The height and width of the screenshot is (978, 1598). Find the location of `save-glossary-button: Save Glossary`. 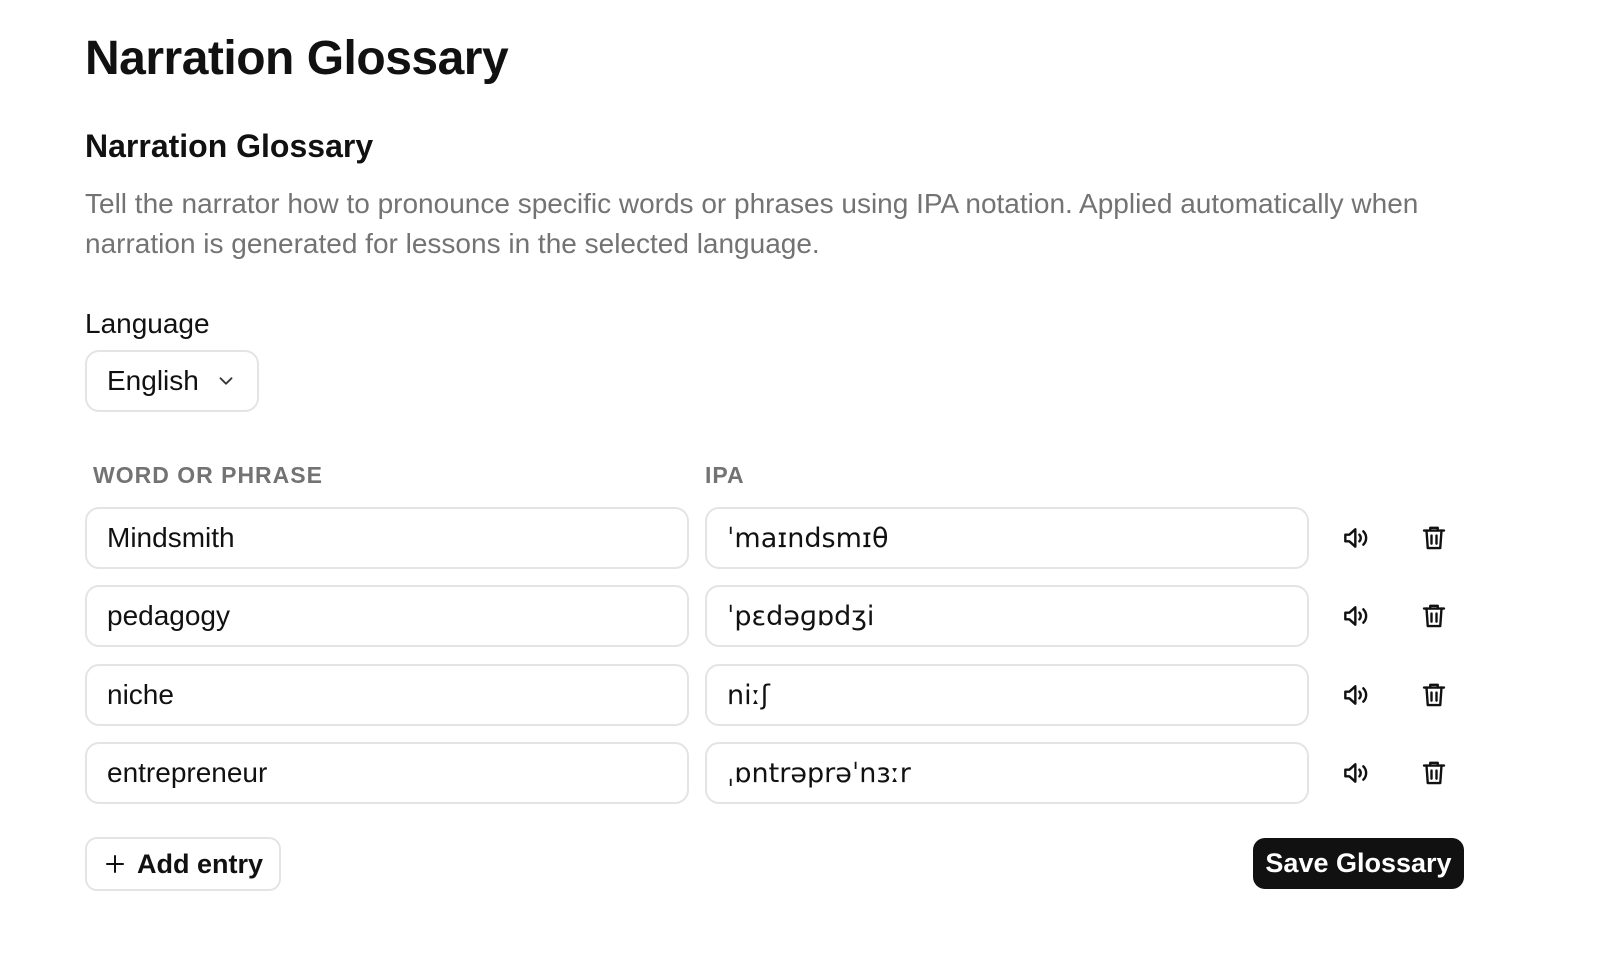

save-glossary-button: Save Glossary is located at coordinates (1358, 863).